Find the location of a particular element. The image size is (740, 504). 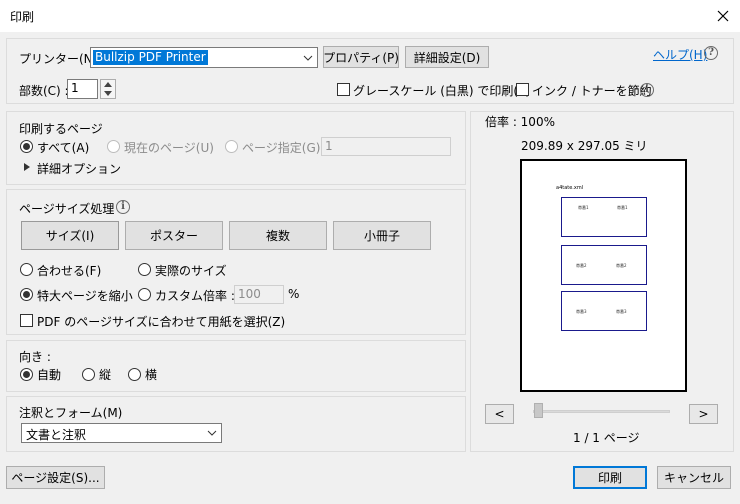

preview-block-2: 帯番2 帯番2 is located at coordinates (604, 265).